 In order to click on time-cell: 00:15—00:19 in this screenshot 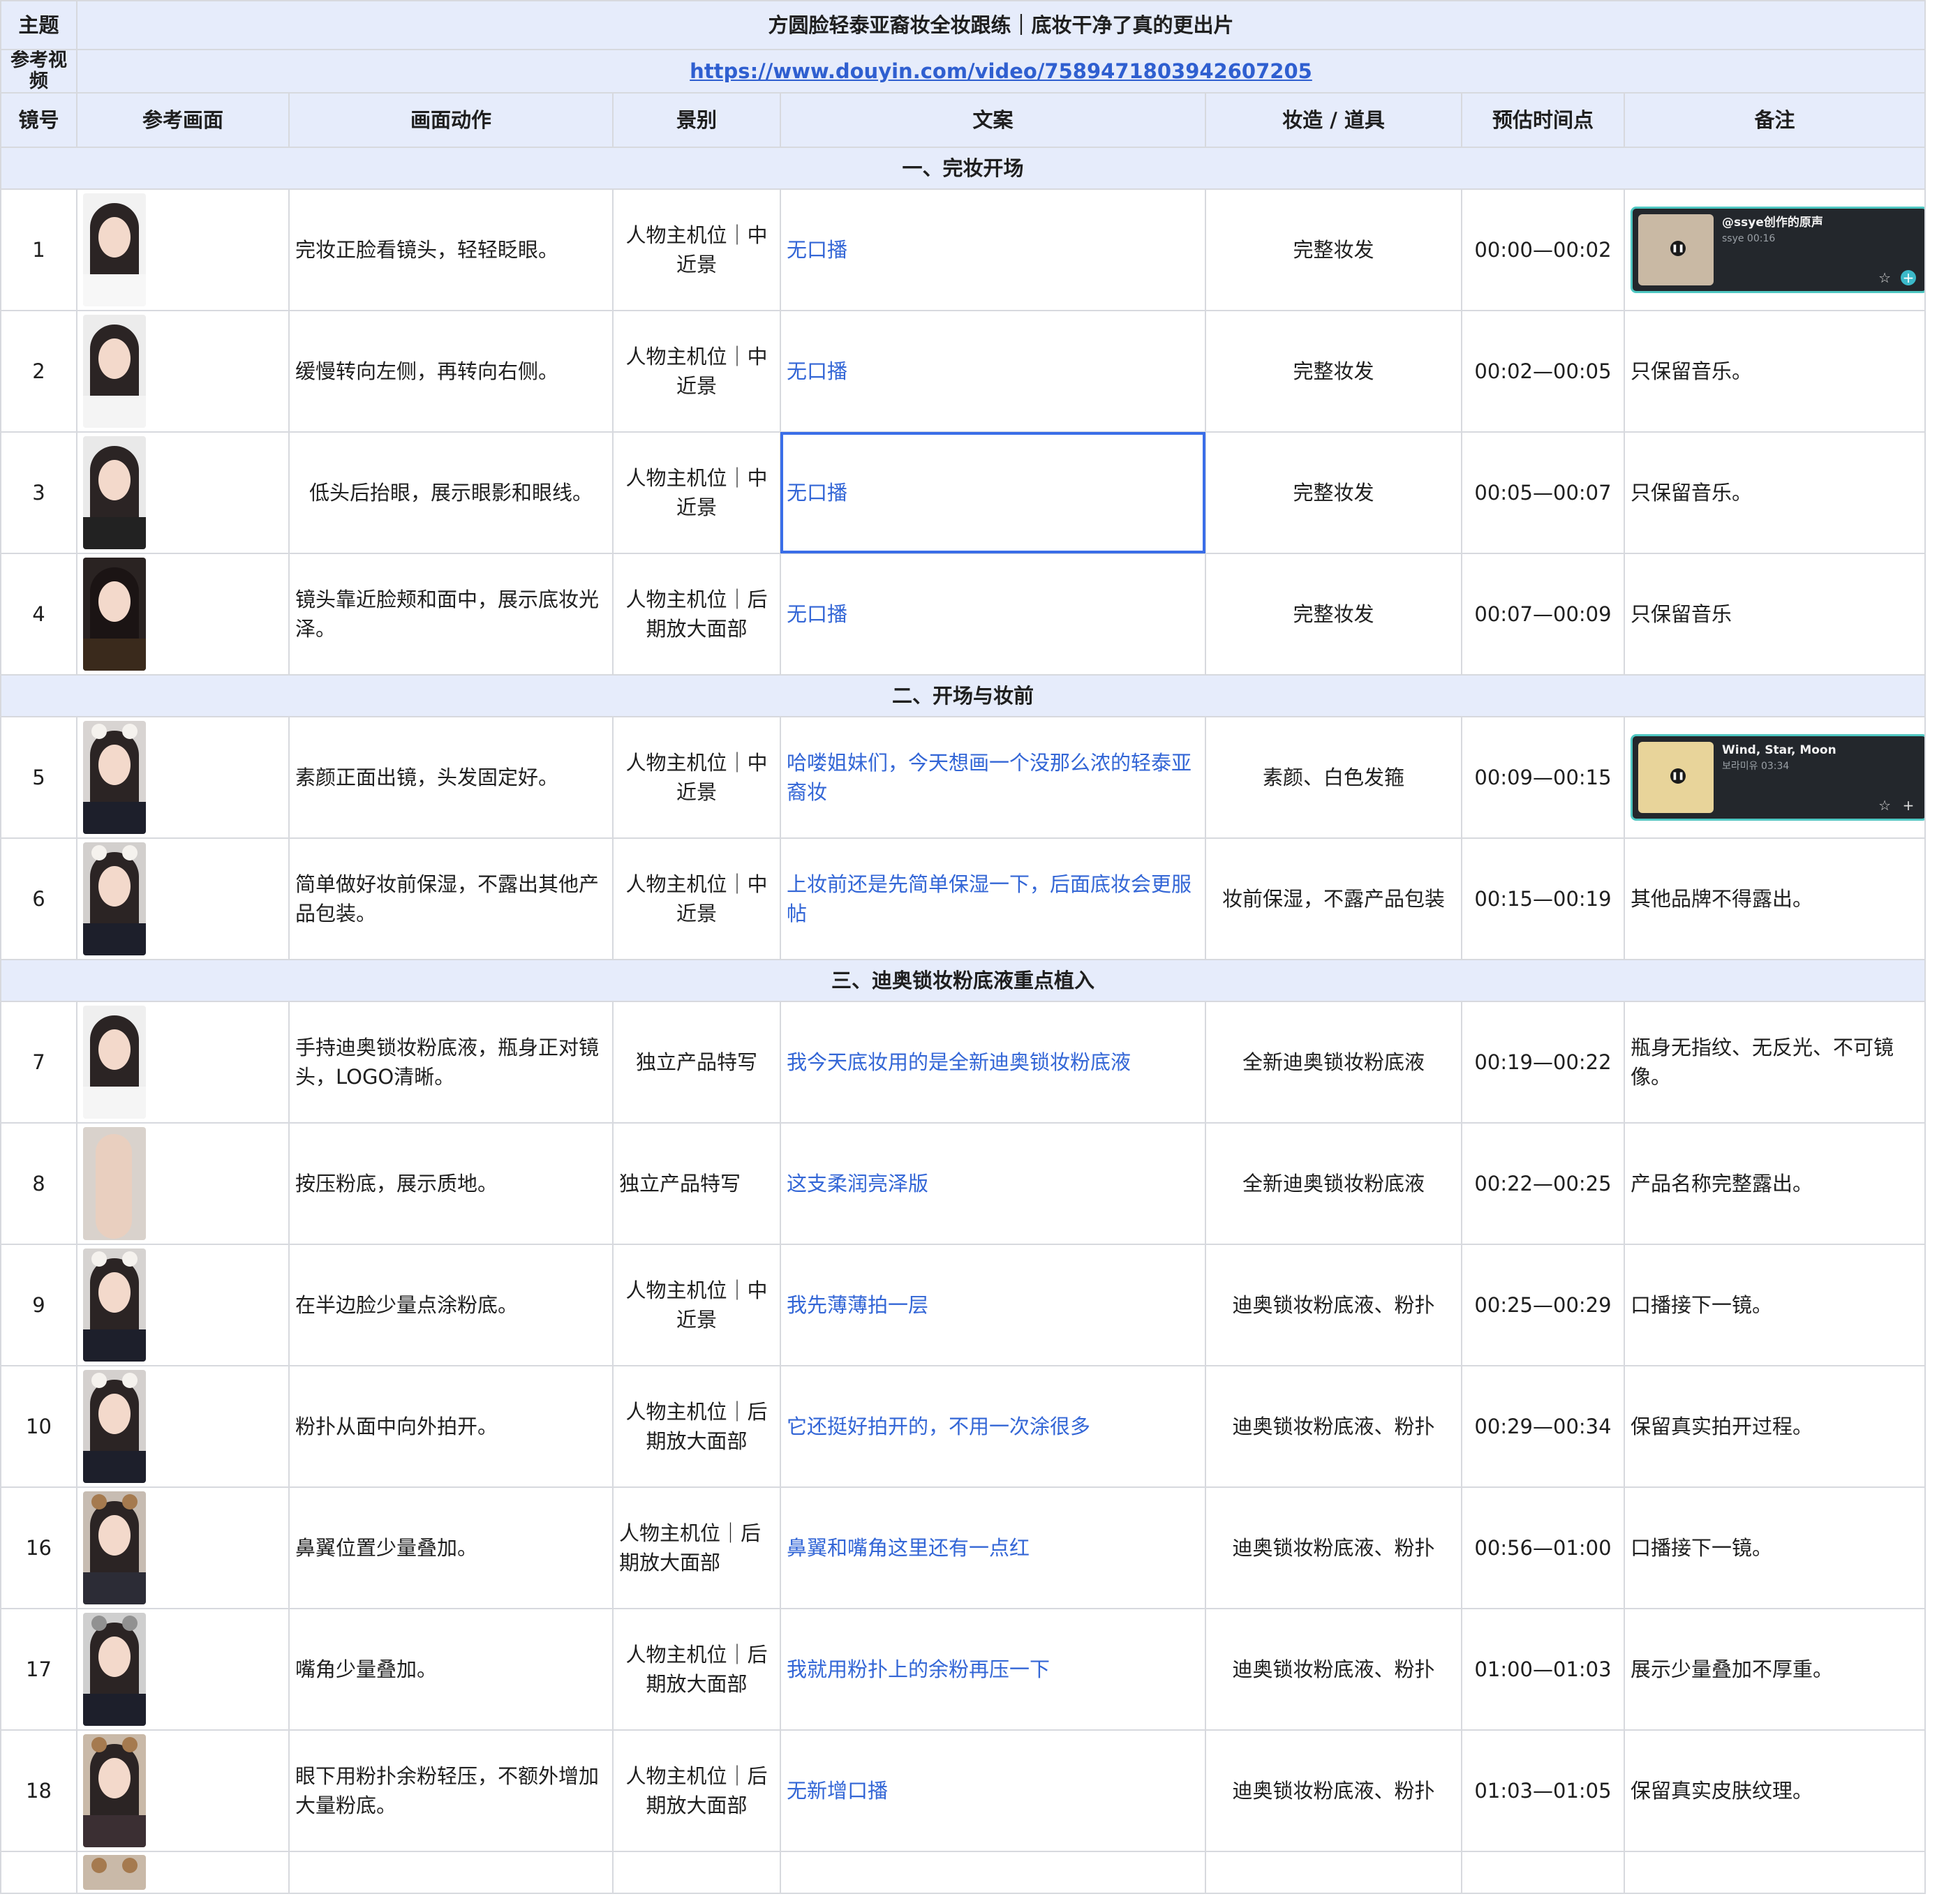, I will do `click(1543, 899)`.